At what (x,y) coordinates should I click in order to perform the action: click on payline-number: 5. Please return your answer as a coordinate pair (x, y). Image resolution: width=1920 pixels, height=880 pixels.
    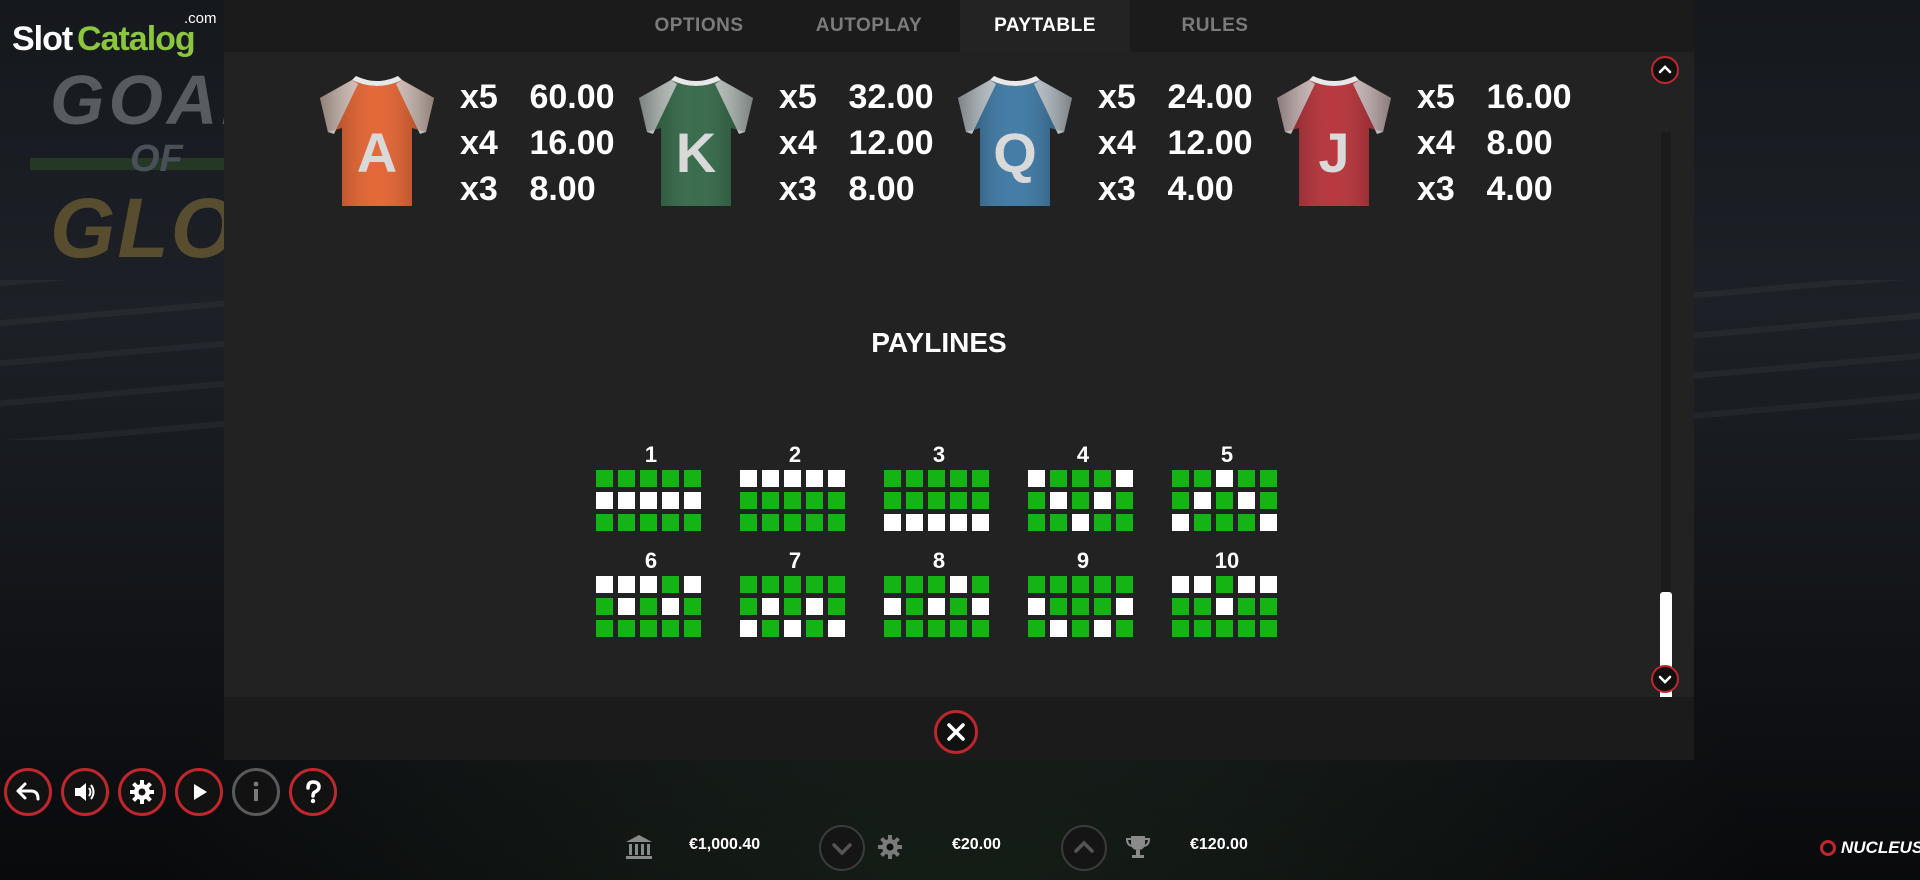
    Looking at the image, I should click on (1227, 454).